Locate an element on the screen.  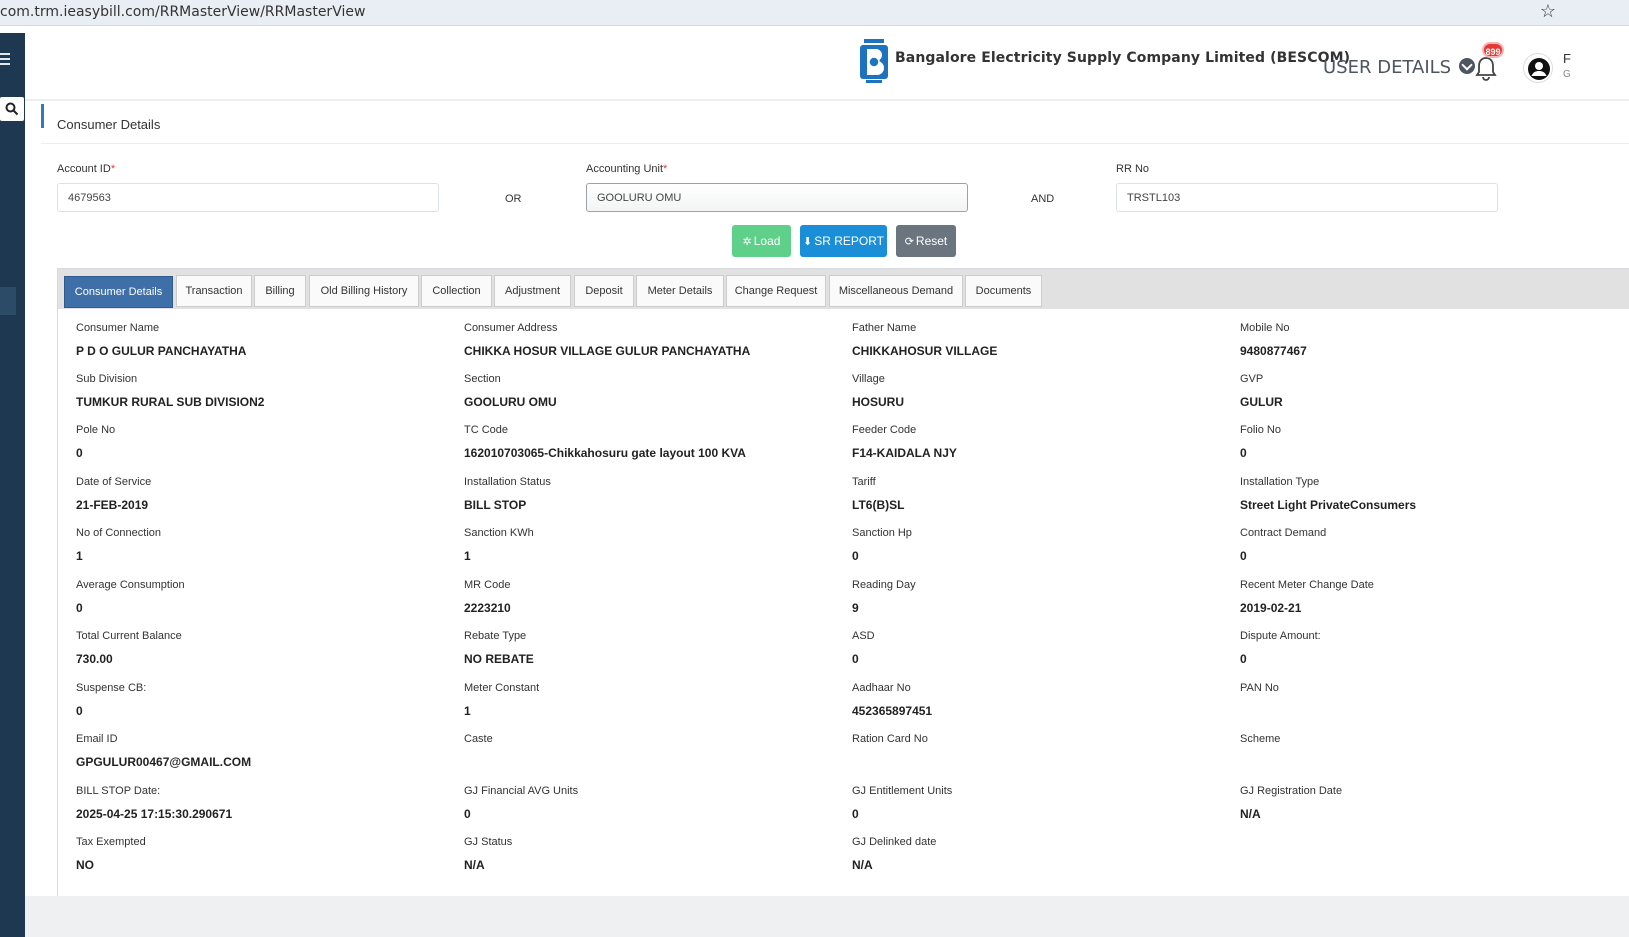
field-label: Sanction Hp is located at coordinates (882, 533).